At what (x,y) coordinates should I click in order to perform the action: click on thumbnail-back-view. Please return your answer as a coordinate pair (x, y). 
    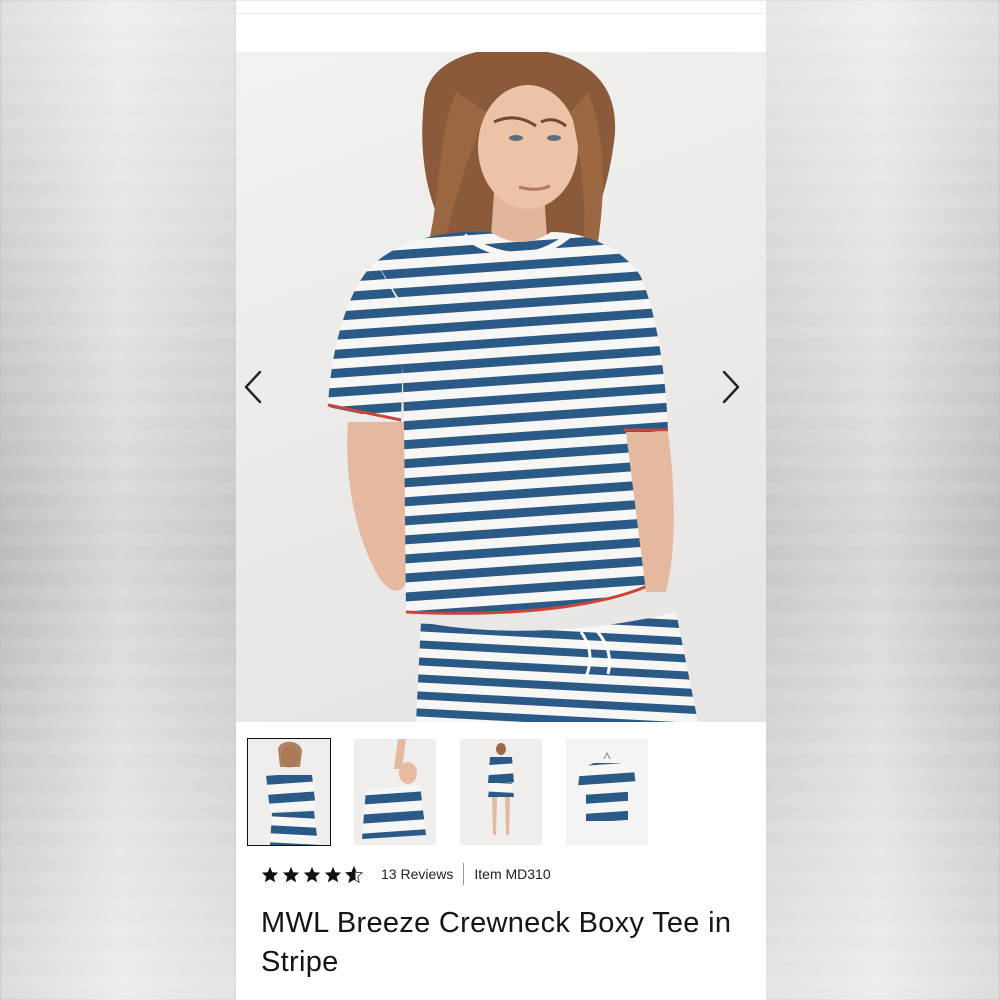
    Looking at the image, I should click on (501, 792).